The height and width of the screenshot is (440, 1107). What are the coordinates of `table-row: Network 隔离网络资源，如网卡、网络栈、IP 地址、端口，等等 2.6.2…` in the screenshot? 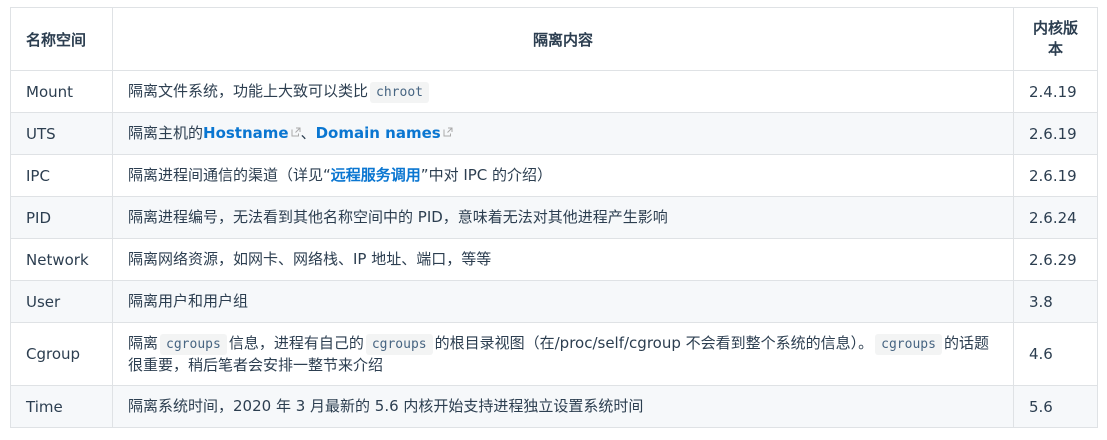 It's located at (554, 259).